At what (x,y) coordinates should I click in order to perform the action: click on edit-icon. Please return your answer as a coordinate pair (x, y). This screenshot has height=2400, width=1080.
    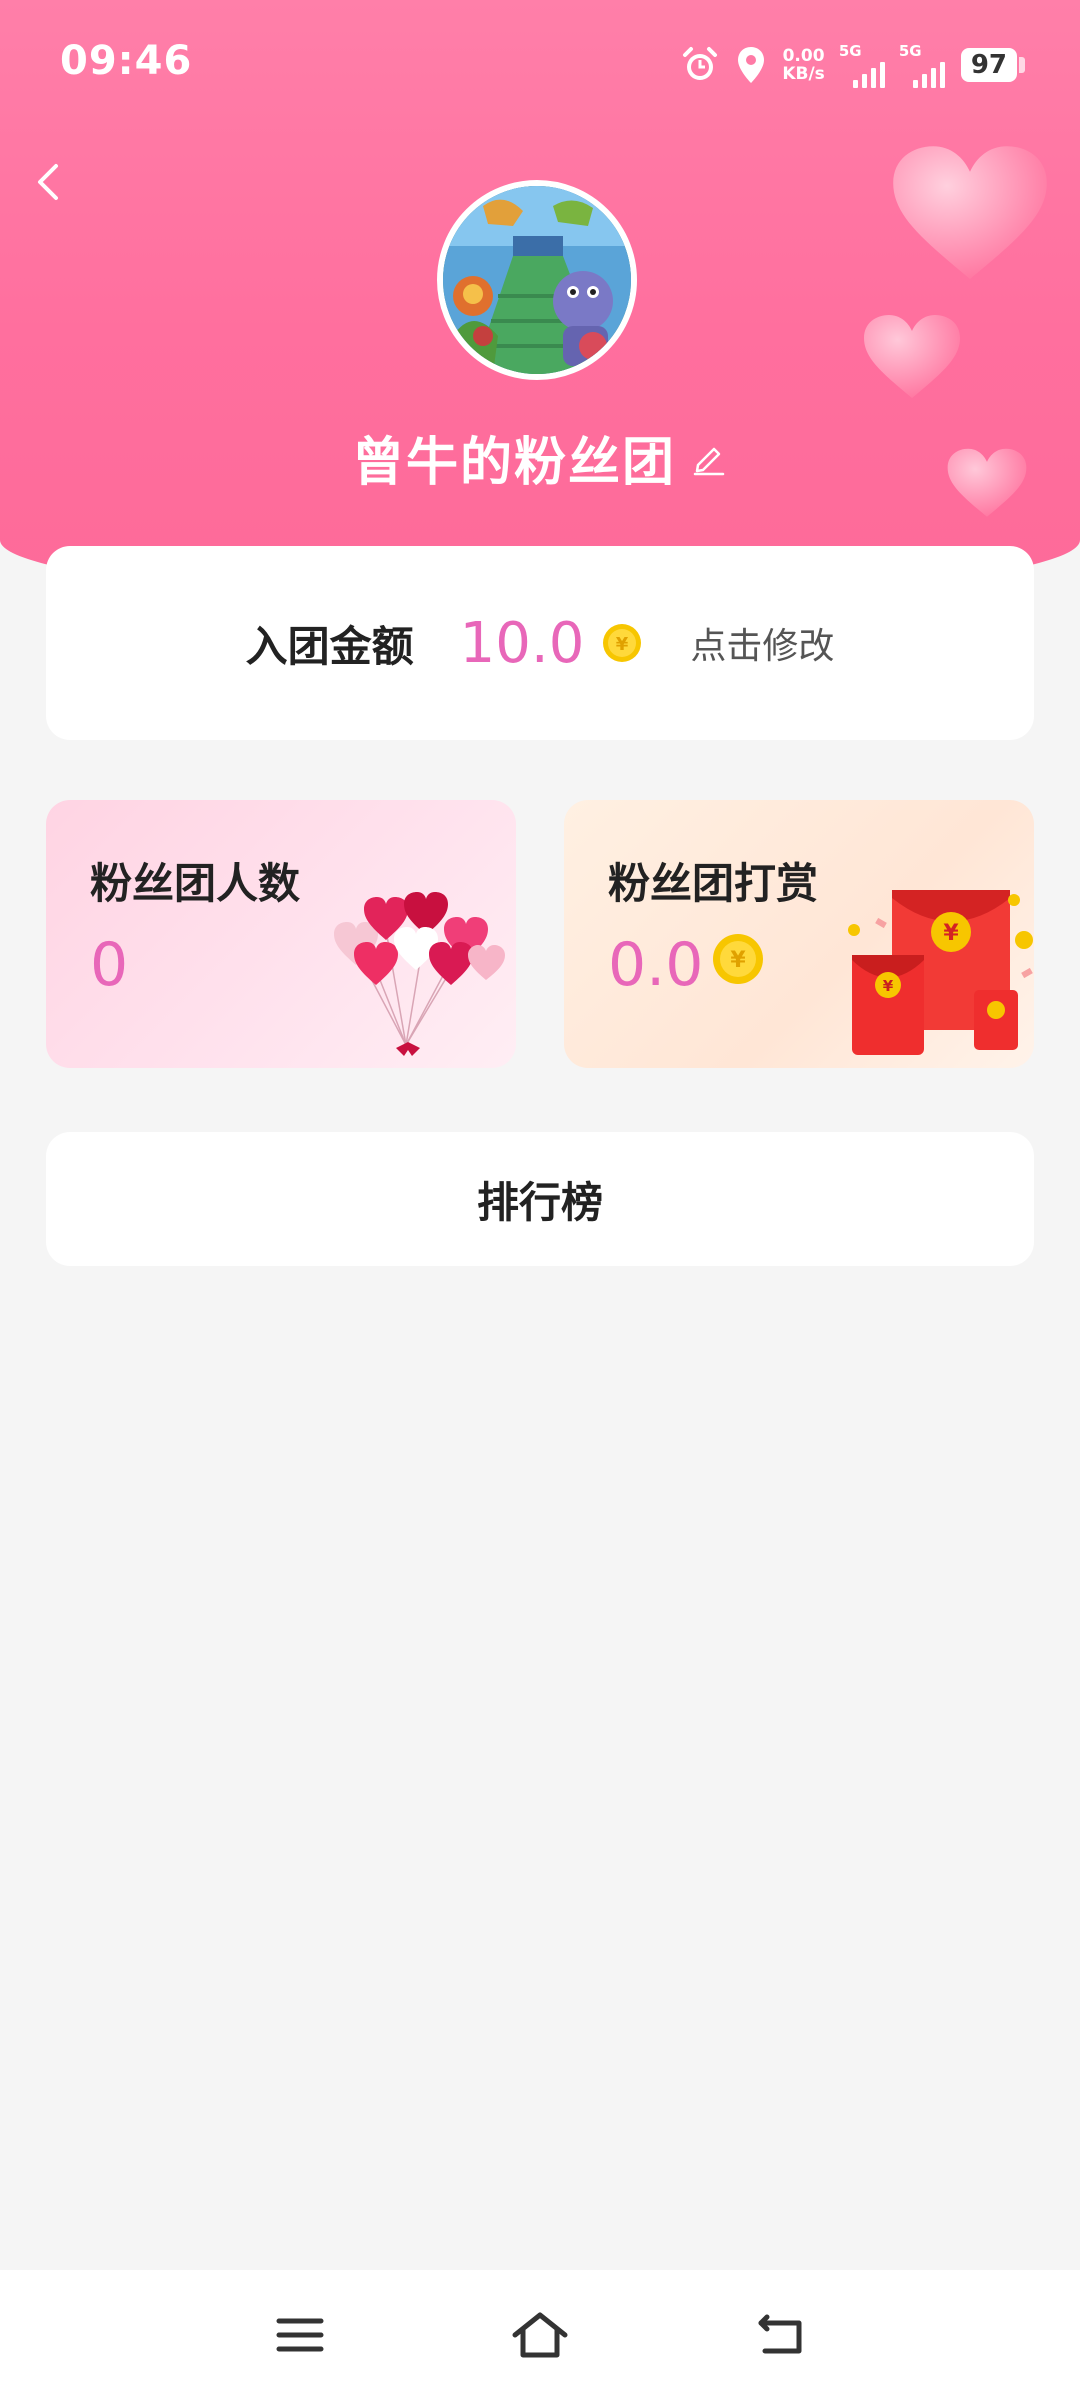
    Looking at the image, I should click on (709, 458).